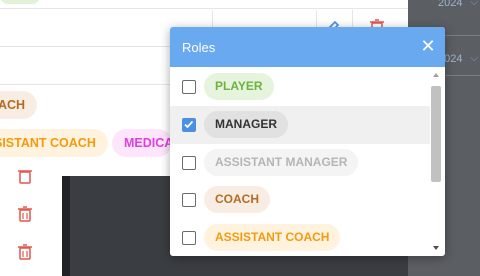 Image resolution: width=480 pixels, height=276 pixels. What do you see at coordinates (436, 248) in the screenshot?
I see `scroll-down-arrow-icon` at bounding box center [436, 248].